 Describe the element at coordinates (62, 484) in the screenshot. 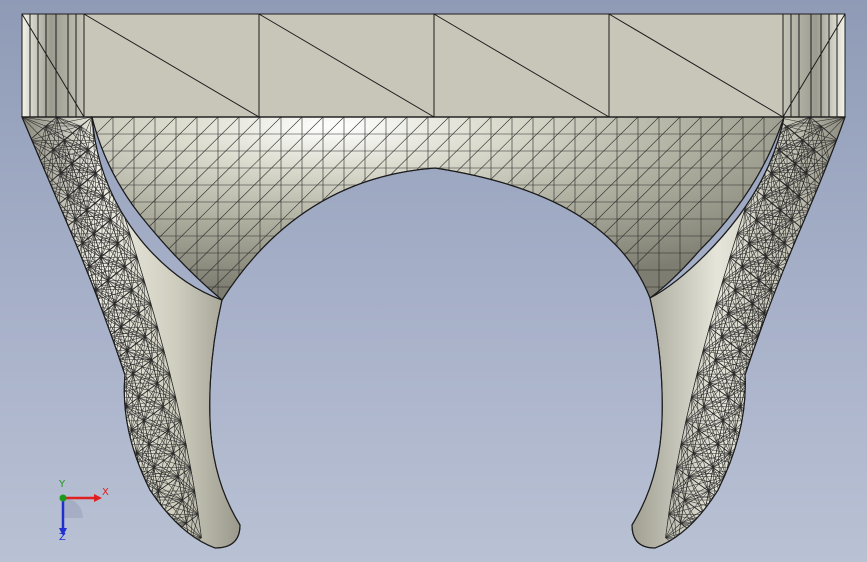

I see `y-axis-label: Y` at that location.